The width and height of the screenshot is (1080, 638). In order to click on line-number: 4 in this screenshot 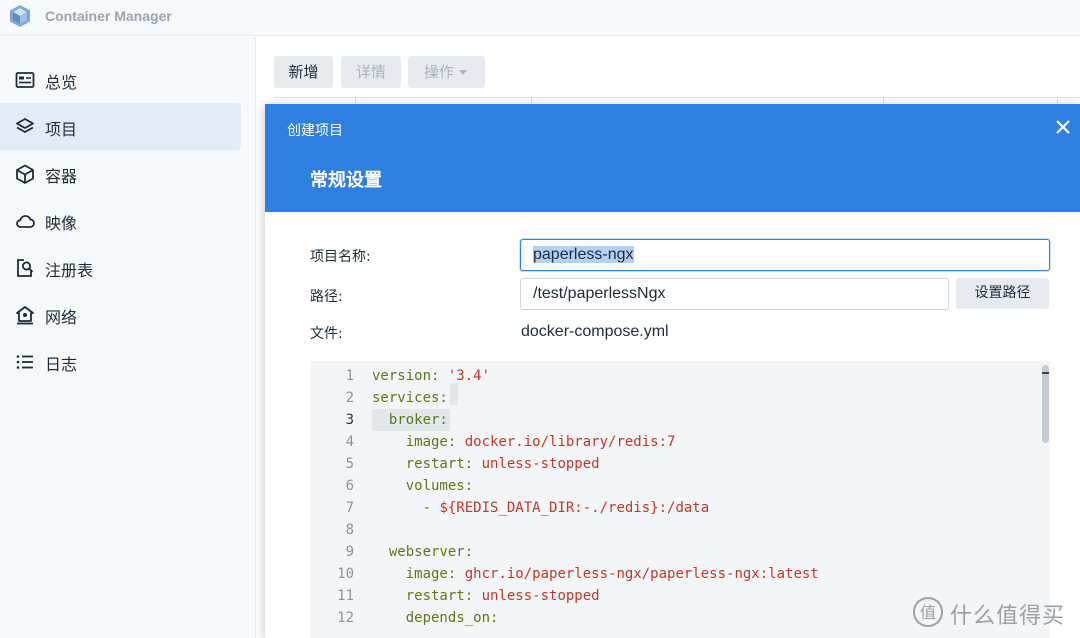, I will do `click(349, 442)`.